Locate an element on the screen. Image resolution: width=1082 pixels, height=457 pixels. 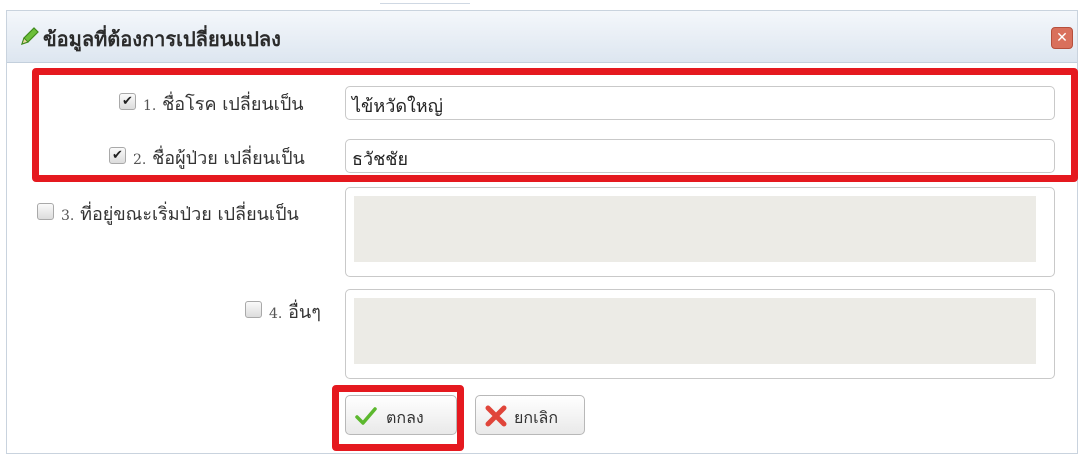
close-button: ✕ is located at coordinates (1062, 38).